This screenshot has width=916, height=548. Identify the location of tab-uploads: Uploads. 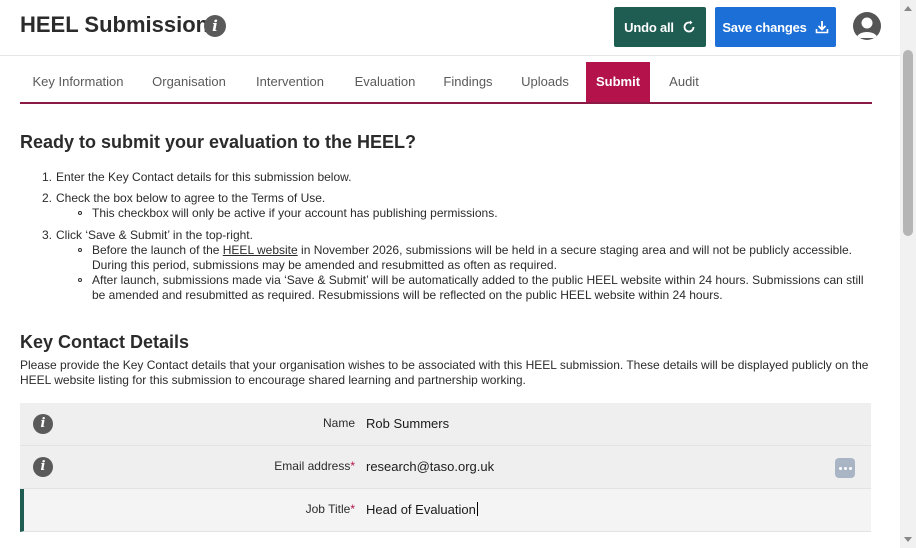
(545, 82).